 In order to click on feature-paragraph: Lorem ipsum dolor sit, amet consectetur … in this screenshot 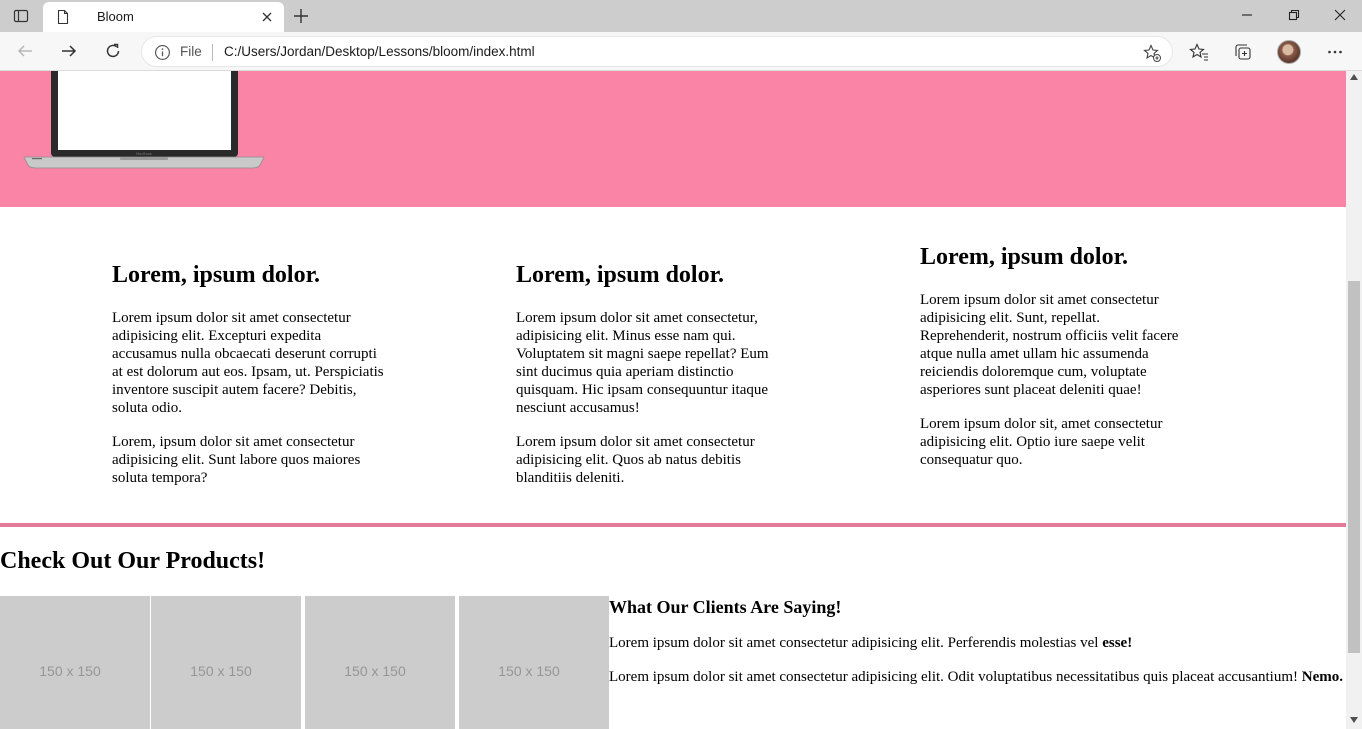, I will do `click(1041, 442)`.